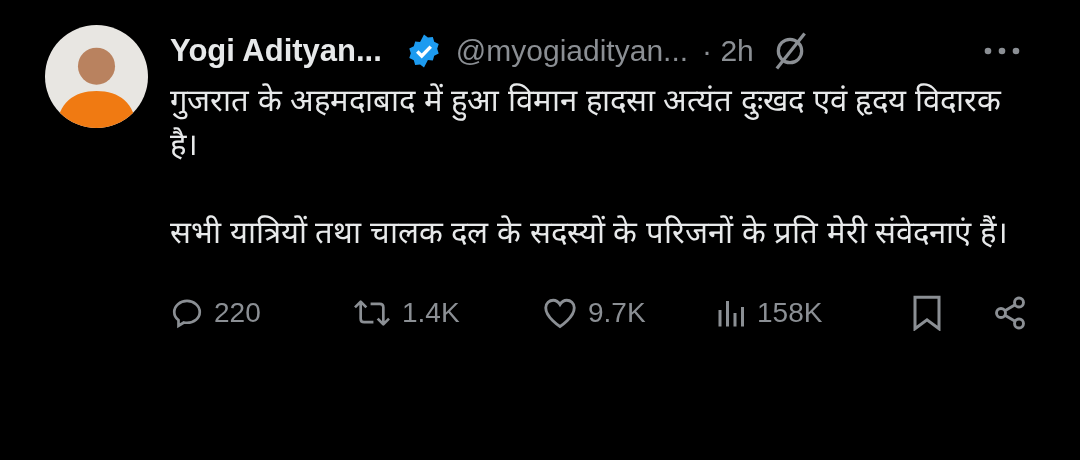  I want to click on like-count: 9.7K, so click(617, 313).